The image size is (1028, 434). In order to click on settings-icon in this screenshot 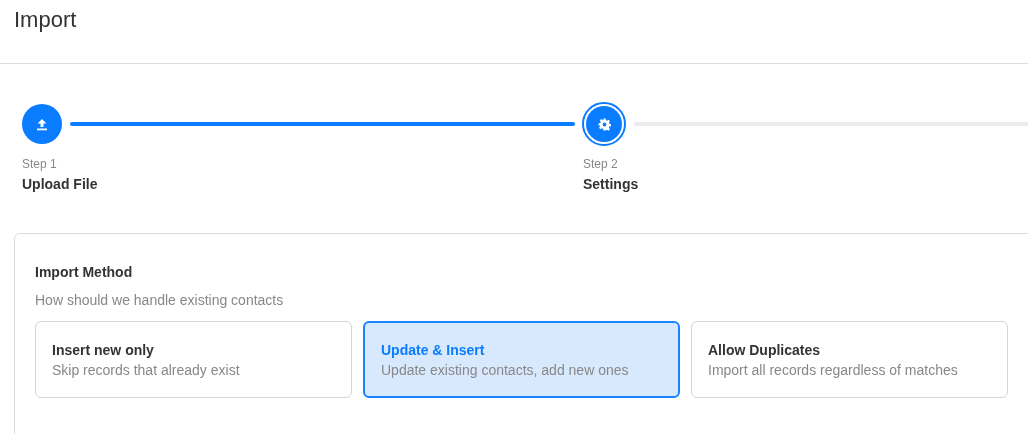, I will do `click(604, 124)`.